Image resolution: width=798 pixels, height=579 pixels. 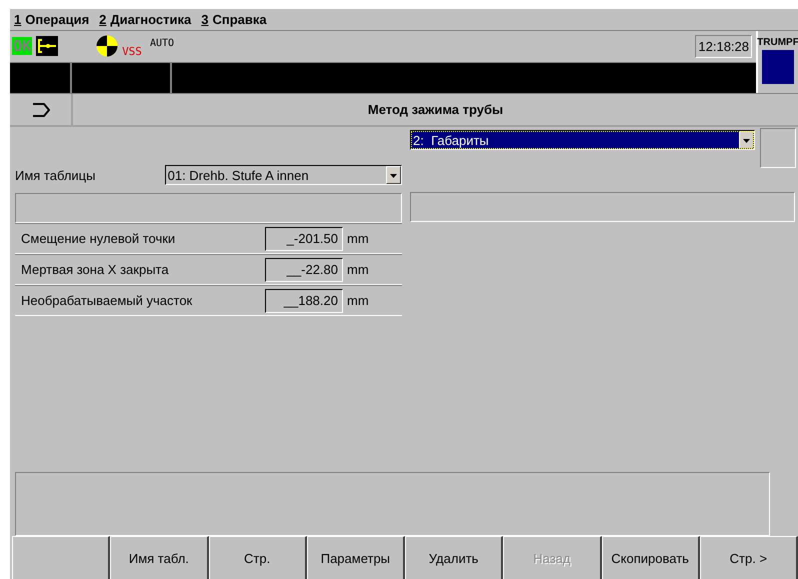 I want to click on menu-item: 2 Диагностика, so click(x=145, y=19).